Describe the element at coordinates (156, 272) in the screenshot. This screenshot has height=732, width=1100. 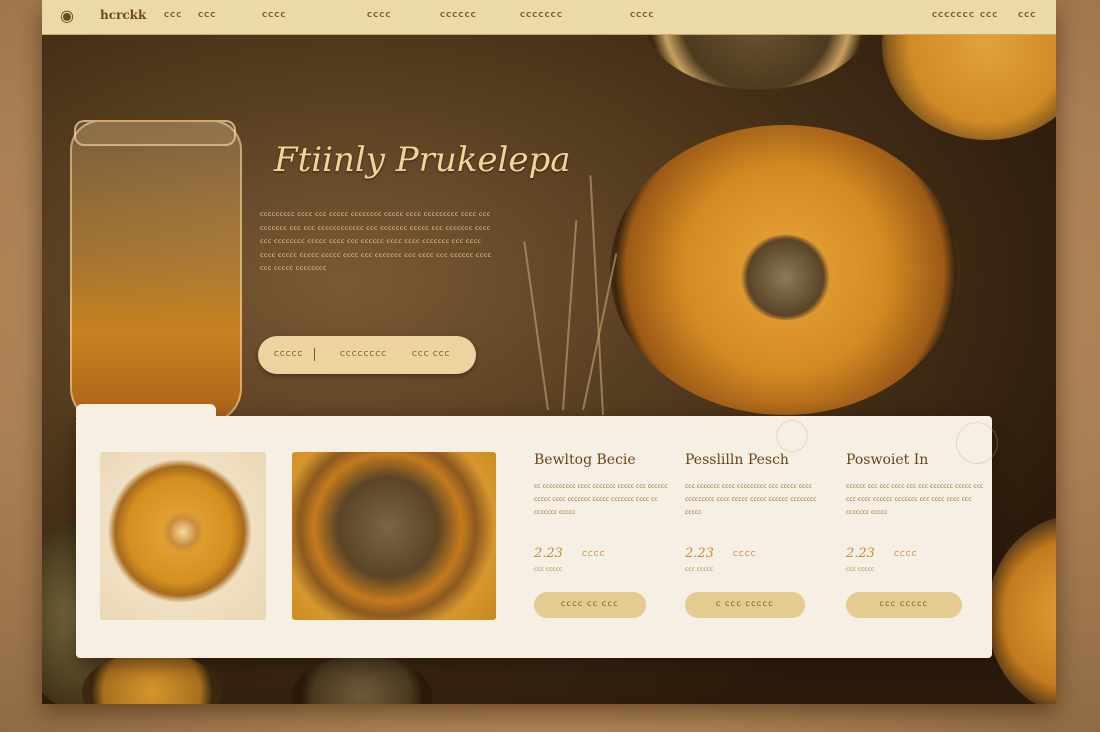
I see `pickle-jar-image` at that location.